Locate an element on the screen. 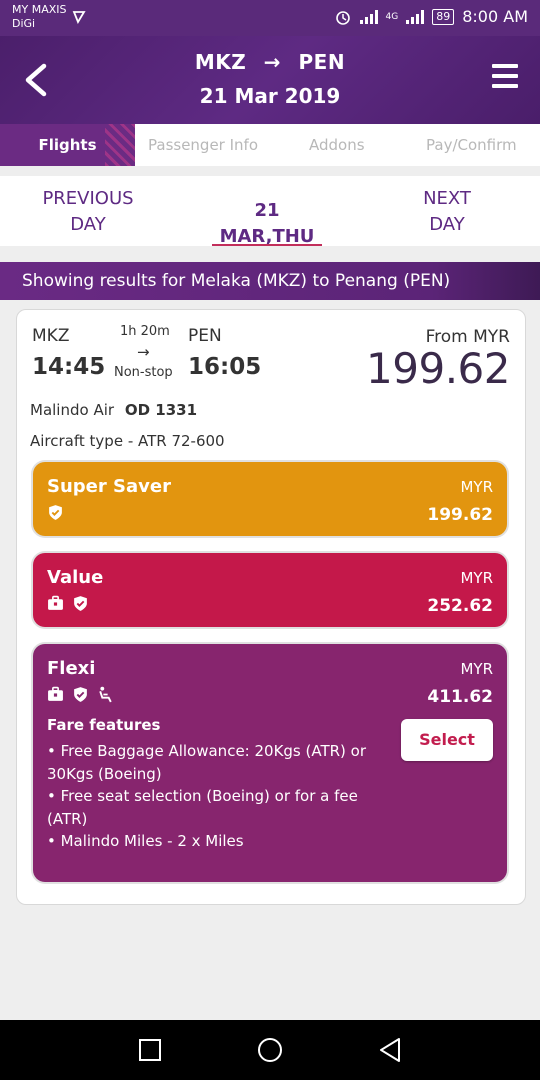 This screenshot has height=1080, width=540. previous-day-button: PREVIOUS DAY is located at coordinates (88, 212).